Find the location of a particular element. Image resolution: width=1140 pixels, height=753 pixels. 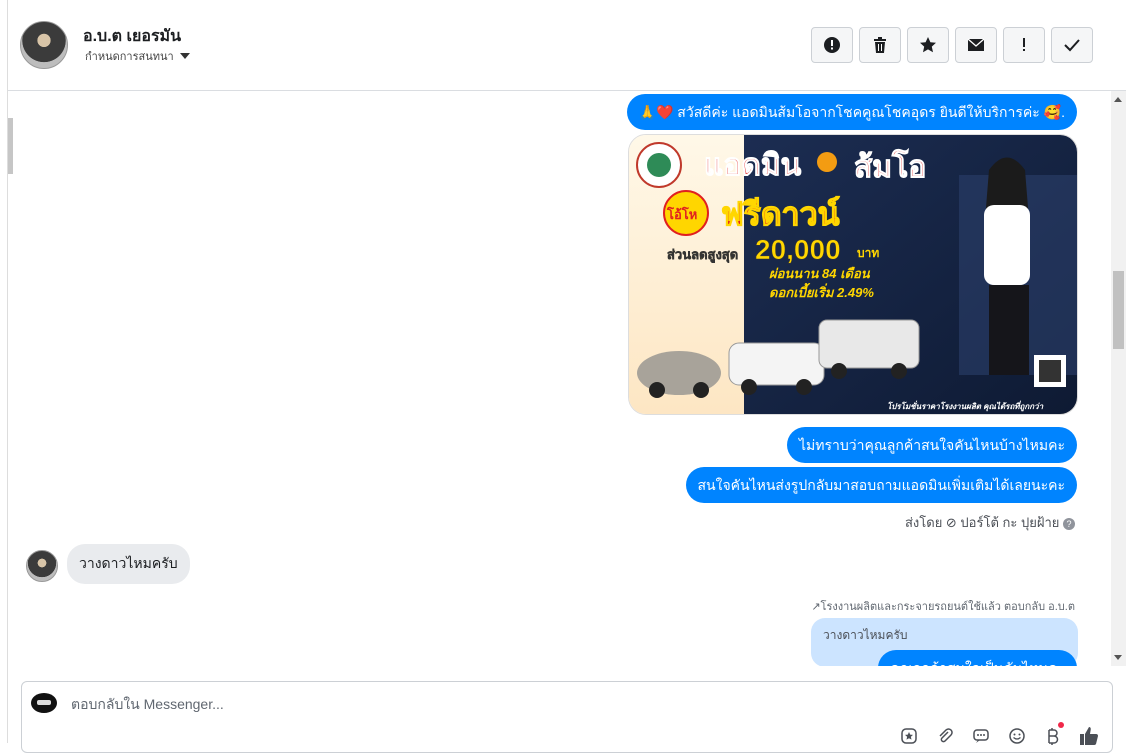

thumbs-up-icon is located at coordinates (1089, 736).